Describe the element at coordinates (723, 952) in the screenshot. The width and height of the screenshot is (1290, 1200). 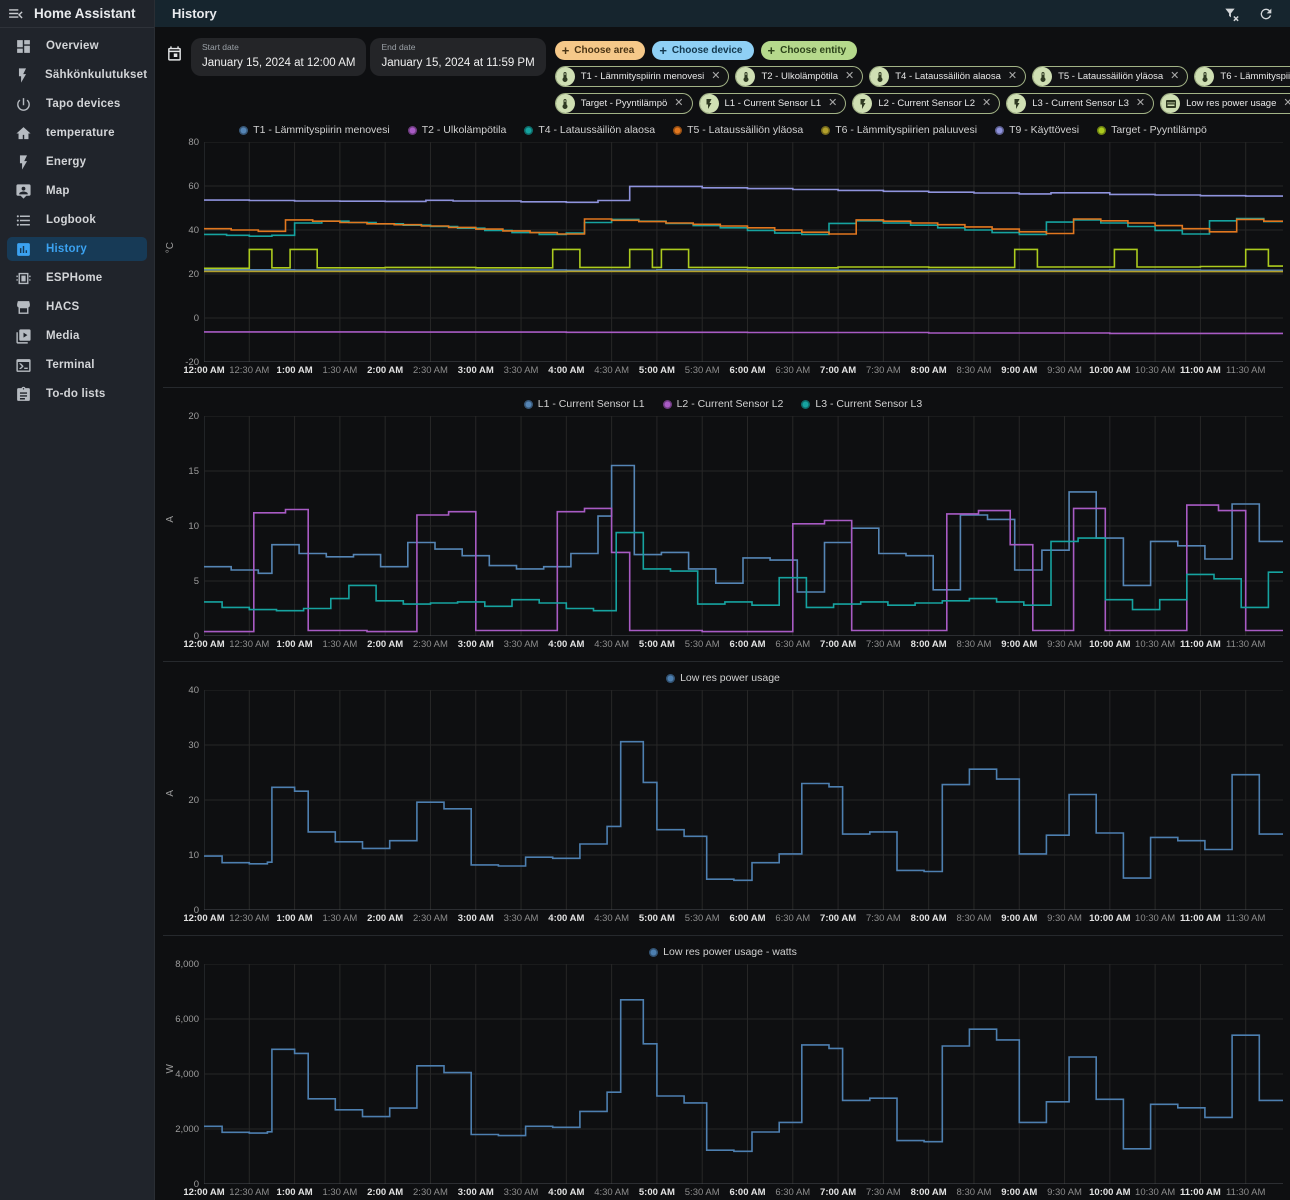
I see `legend-item-low-res-power-usage-watts: Low res power usage - watts` at that location.